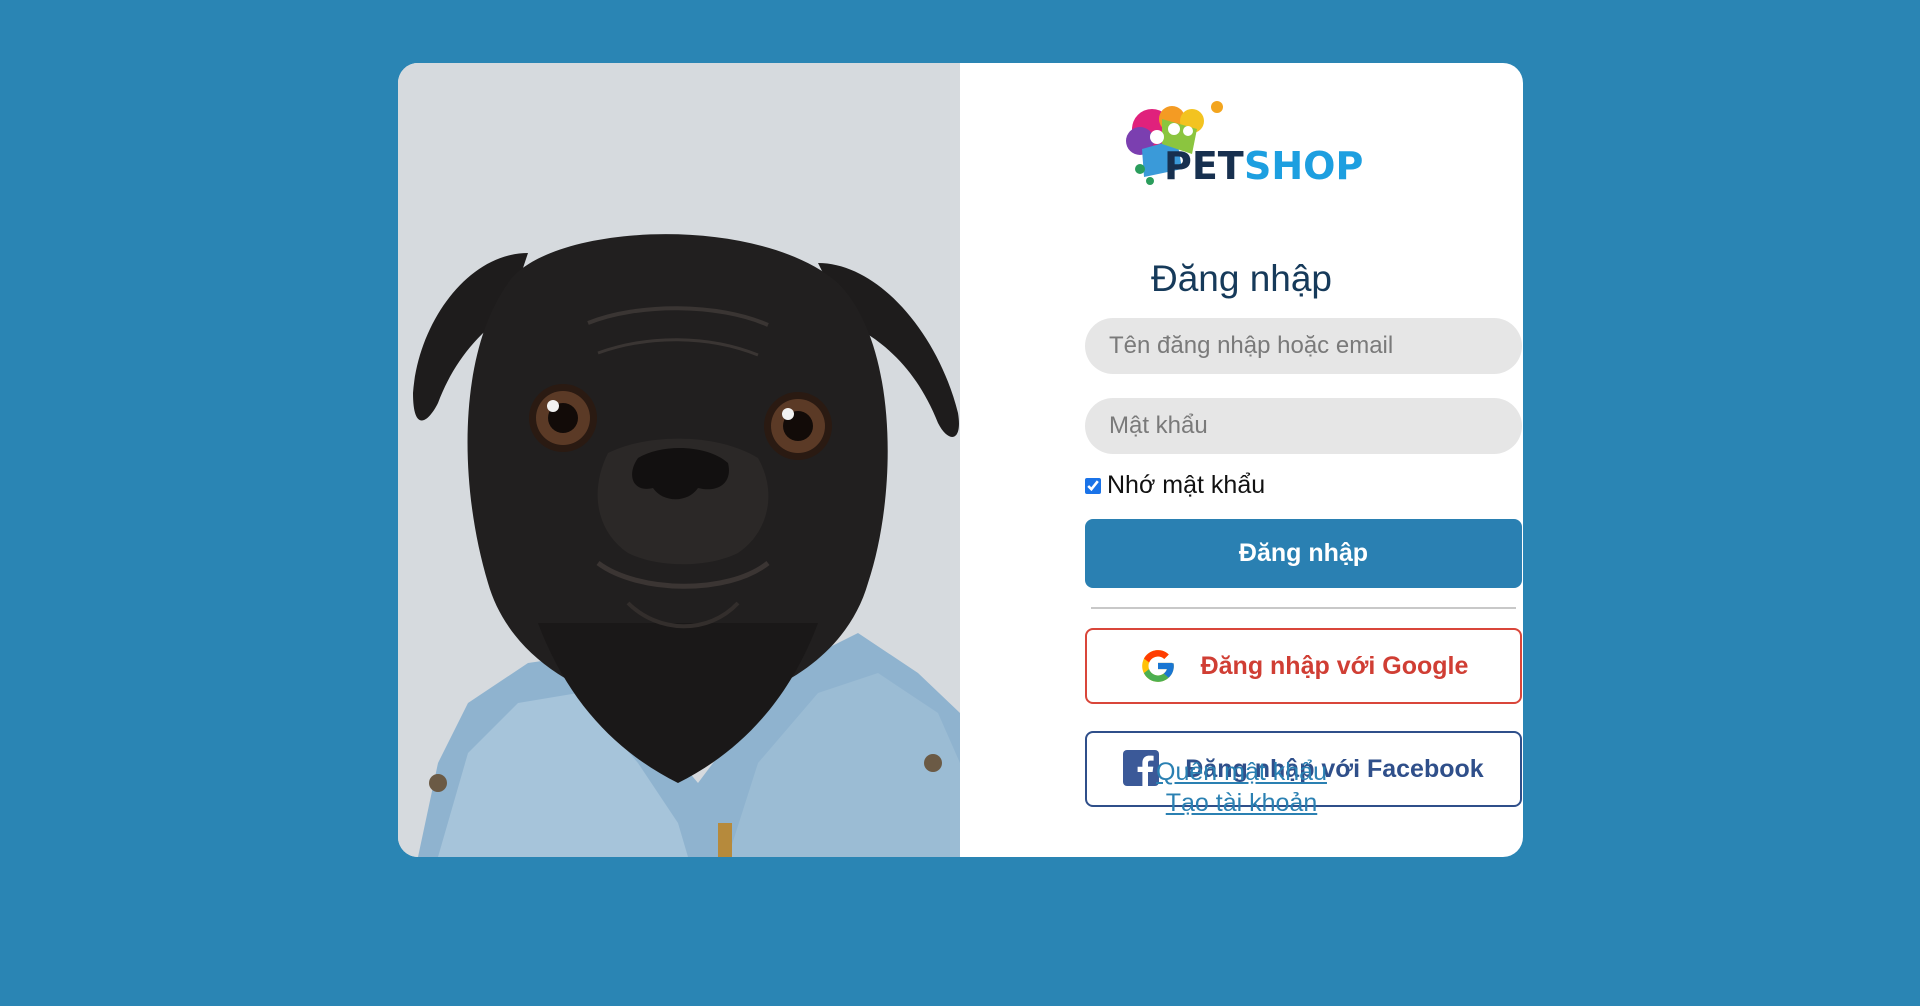  I want to click on page-title: Đăng nhập, so click(1241, 278).